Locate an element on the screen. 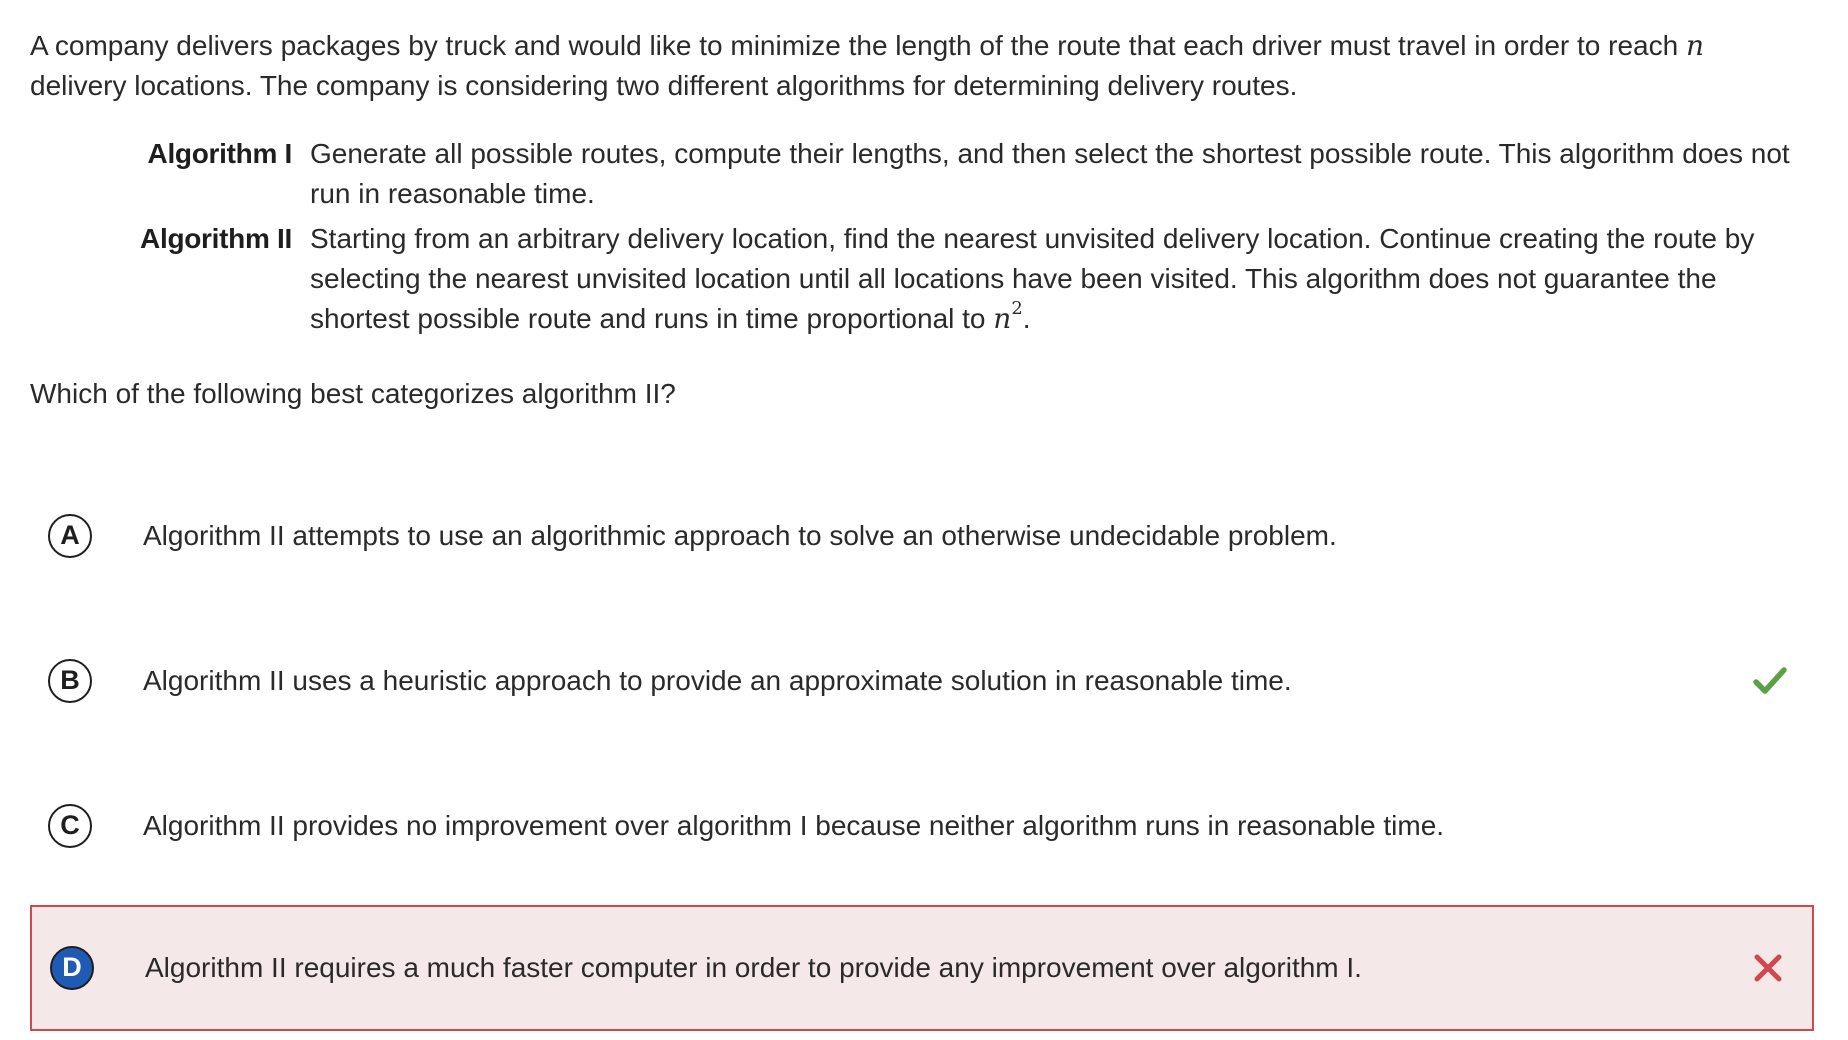 Image resolution: width=1848 pixels, height=1040 pixels. sentence-end: . is located at coordinates (1026, 318).